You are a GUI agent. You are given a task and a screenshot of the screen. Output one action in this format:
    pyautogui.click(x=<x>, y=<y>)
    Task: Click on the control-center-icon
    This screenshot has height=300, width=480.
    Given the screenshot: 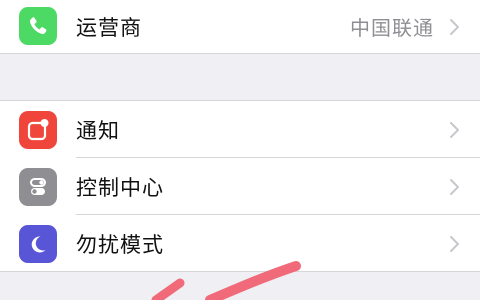 What is the action you would take?
    pyautogui.click(x=38, y=187)
    